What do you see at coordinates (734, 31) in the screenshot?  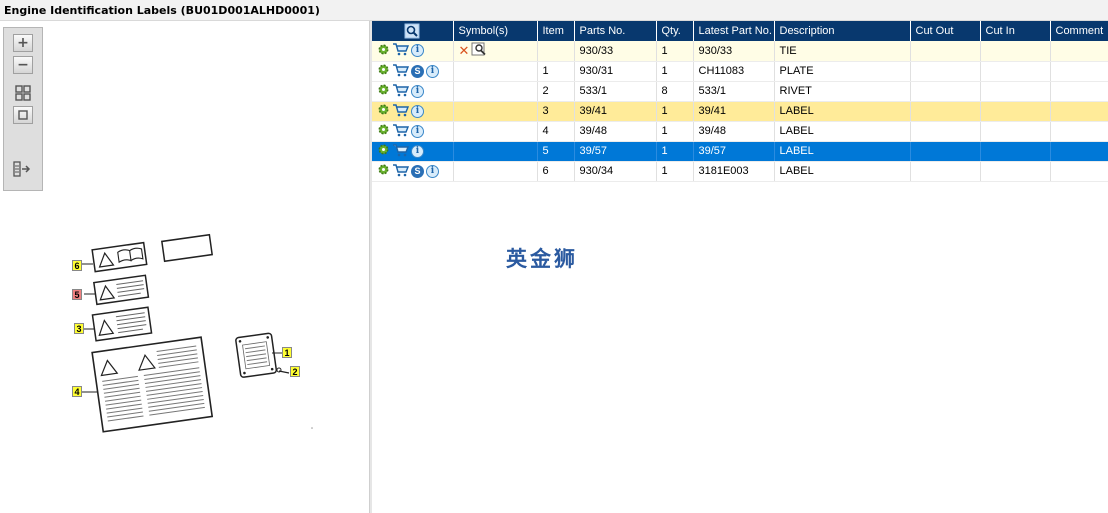 I see `column-header-latest-part-no: Latest Part No.` at bounding box center [734, 31].